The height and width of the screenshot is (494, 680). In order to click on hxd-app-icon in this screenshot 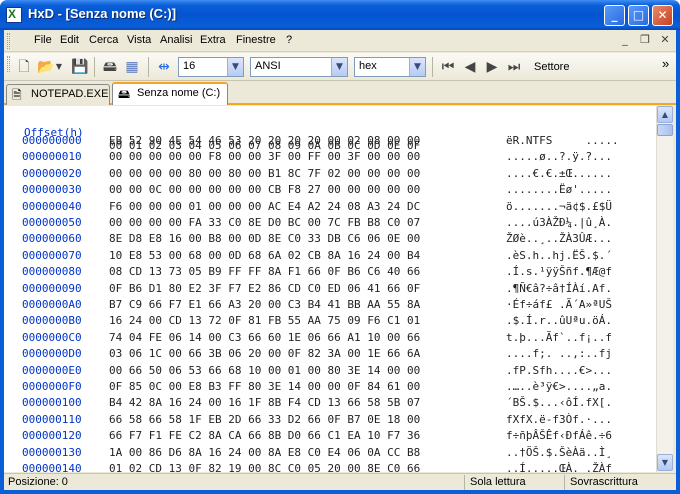, I will do `click(14, 15)`.